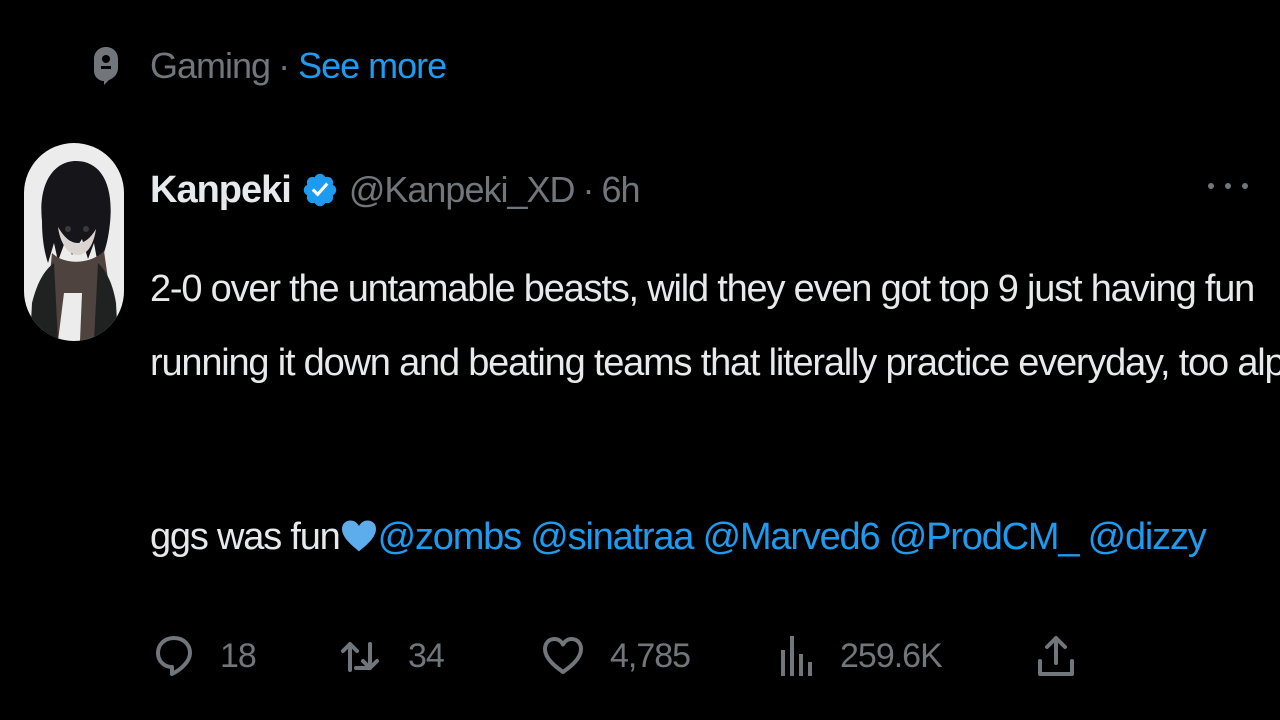  I want to click on mention-link: @Marved6, so click(792, 537).